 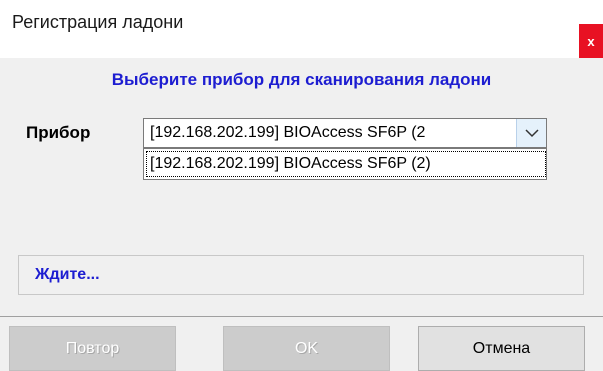 What do you see at coordinates (301, 22) in the screenshot?
I see `title-bar: Регистрация ладони` at bounding box center [301, 22].